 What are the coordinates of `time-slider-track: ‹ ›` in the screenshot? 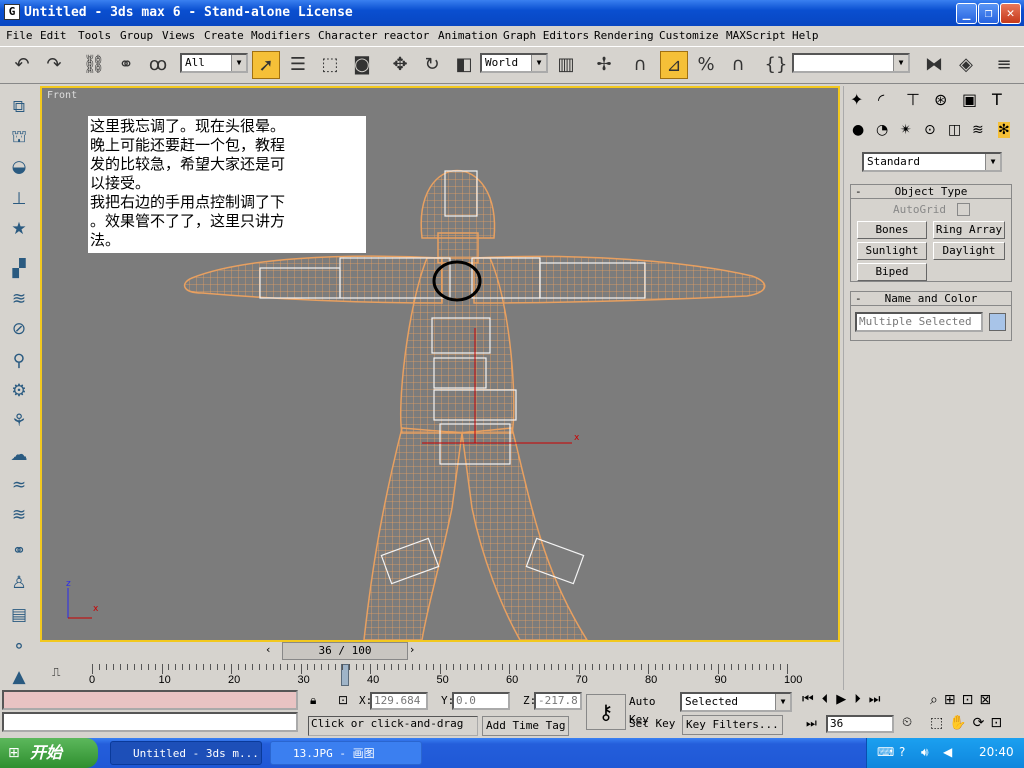 It's located at (440, 652).